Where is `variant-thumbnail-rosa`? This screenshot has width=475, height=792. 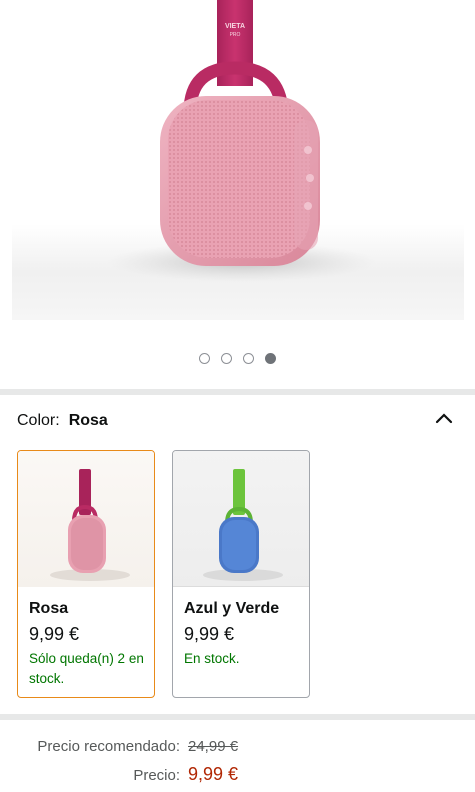
variant-thumbnail-rosa is located at coordinates (86, 519).